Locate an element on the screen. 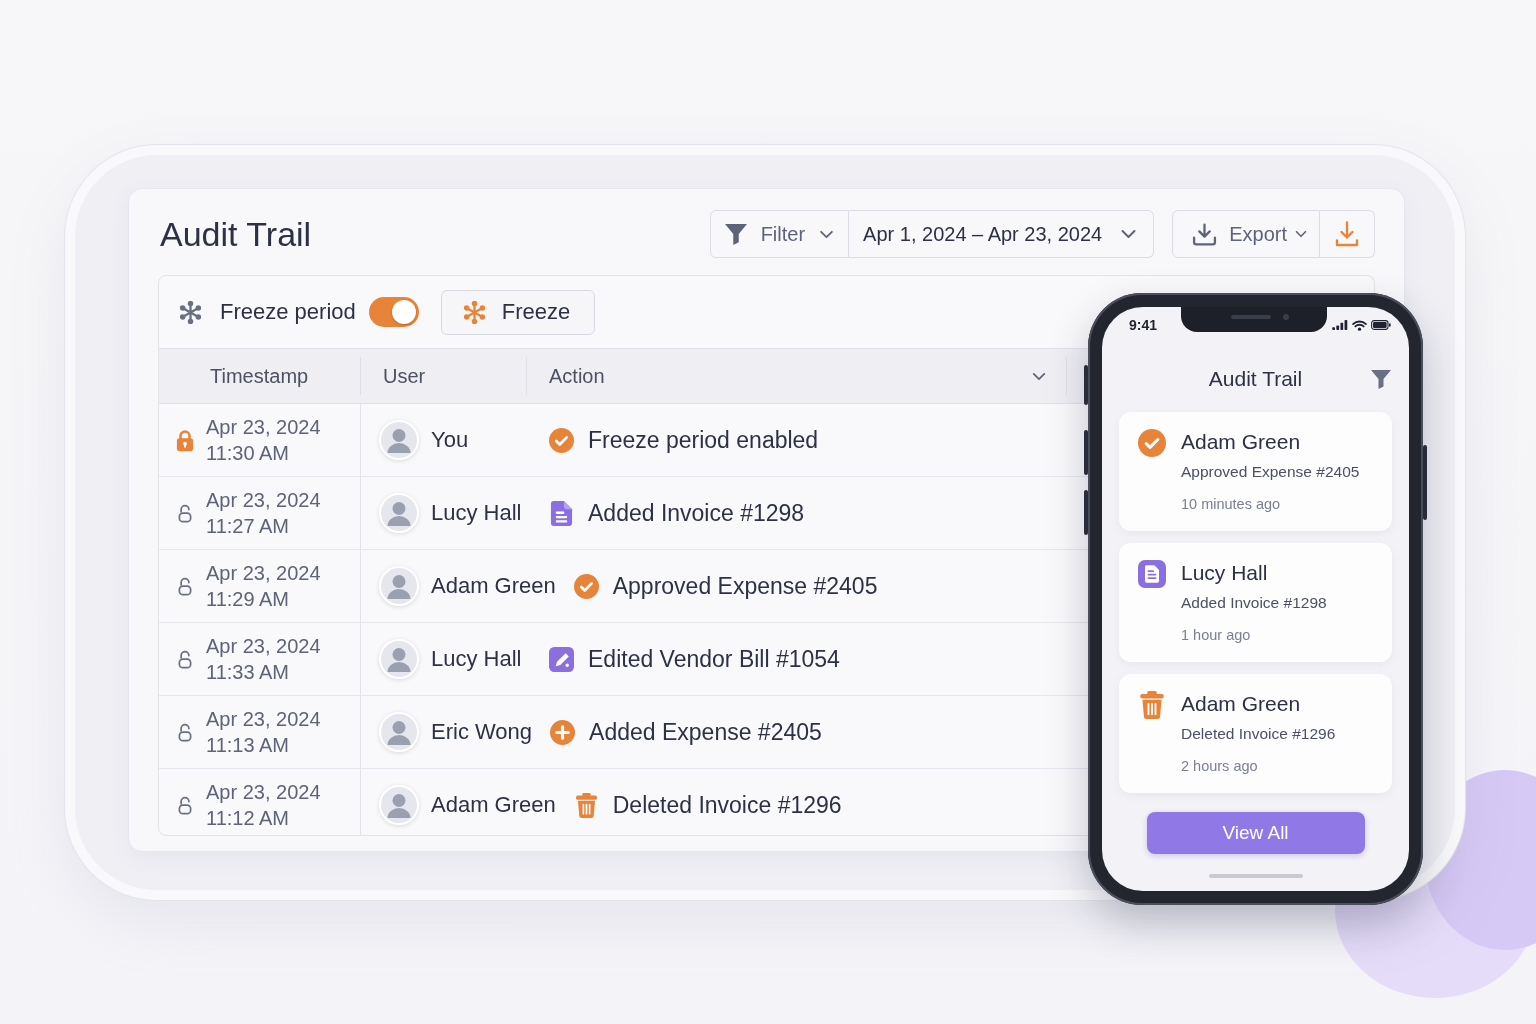 The width and height of the screenshot is (1536, 1024). card-user-name: Lucy Hall is located at coordinates (1225, 573).